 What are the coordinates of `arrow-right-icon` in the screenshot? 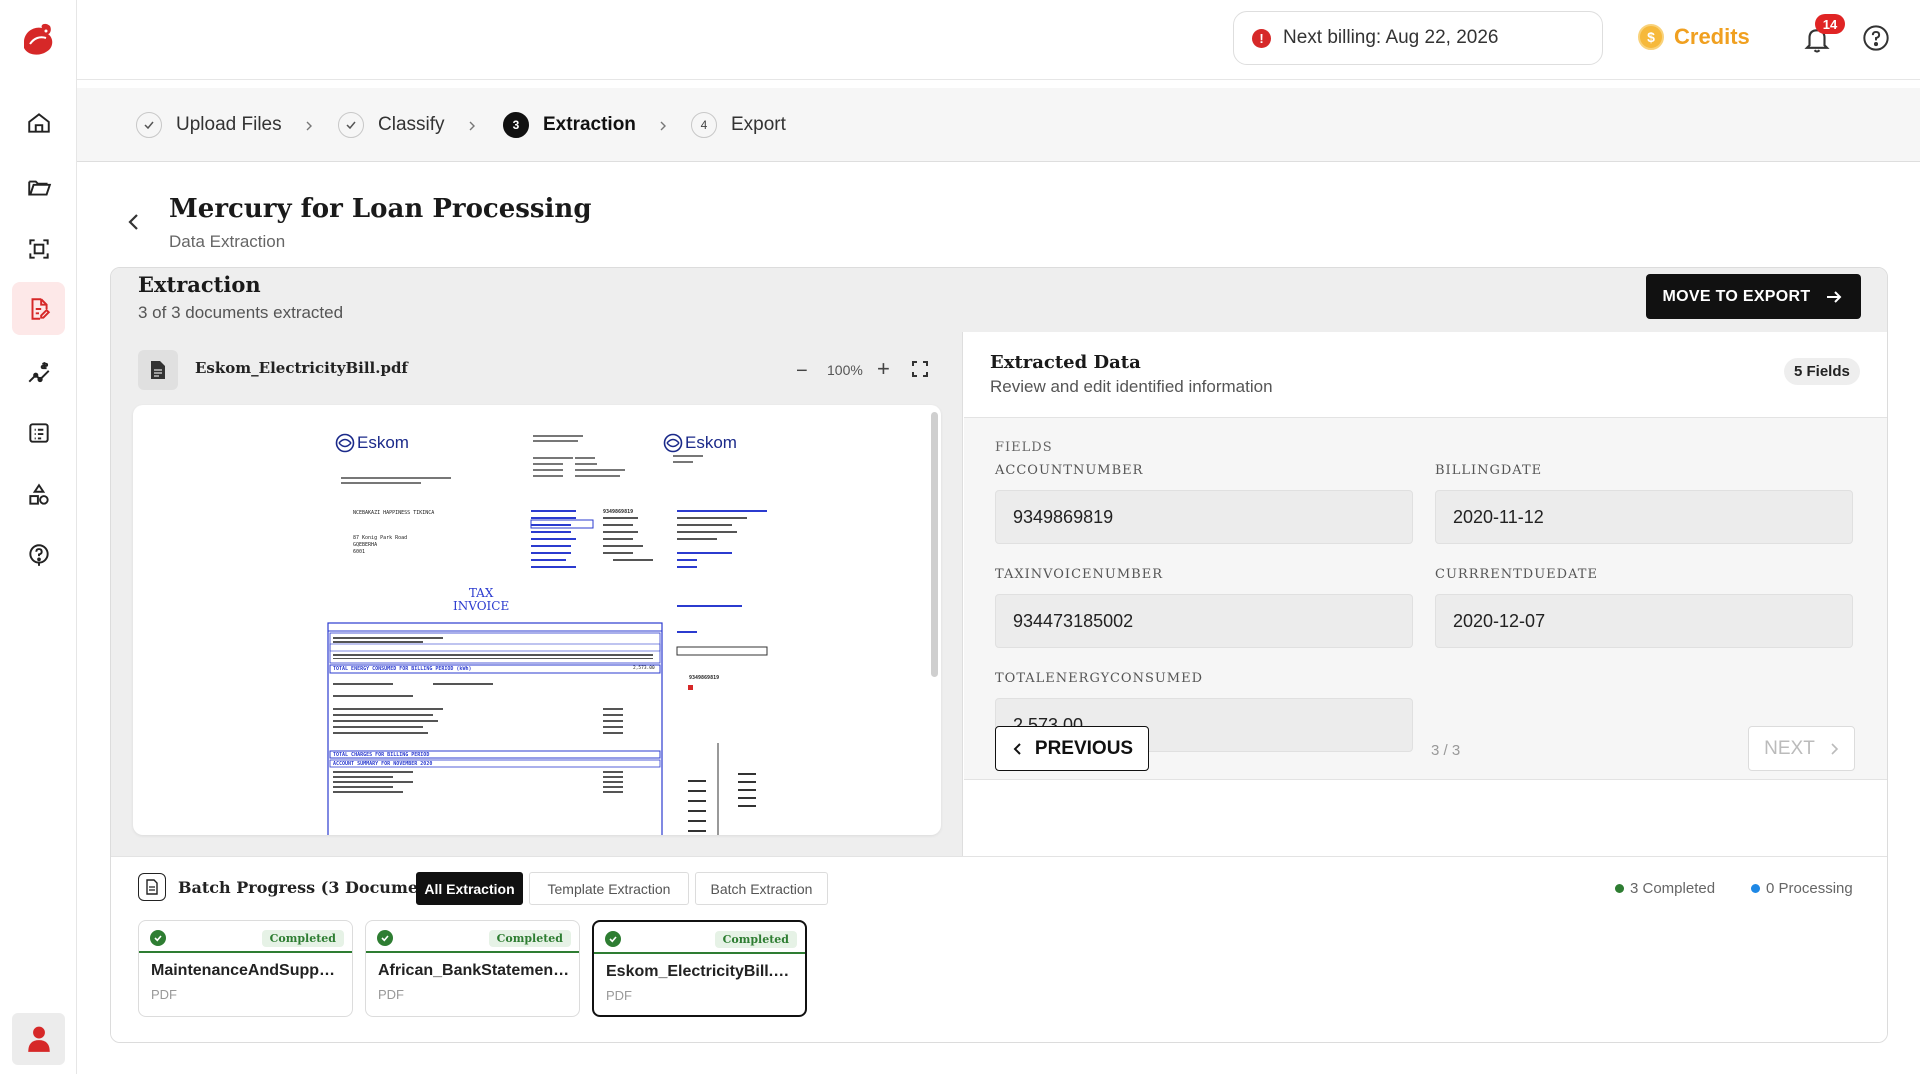 It's located at (1834, 296).